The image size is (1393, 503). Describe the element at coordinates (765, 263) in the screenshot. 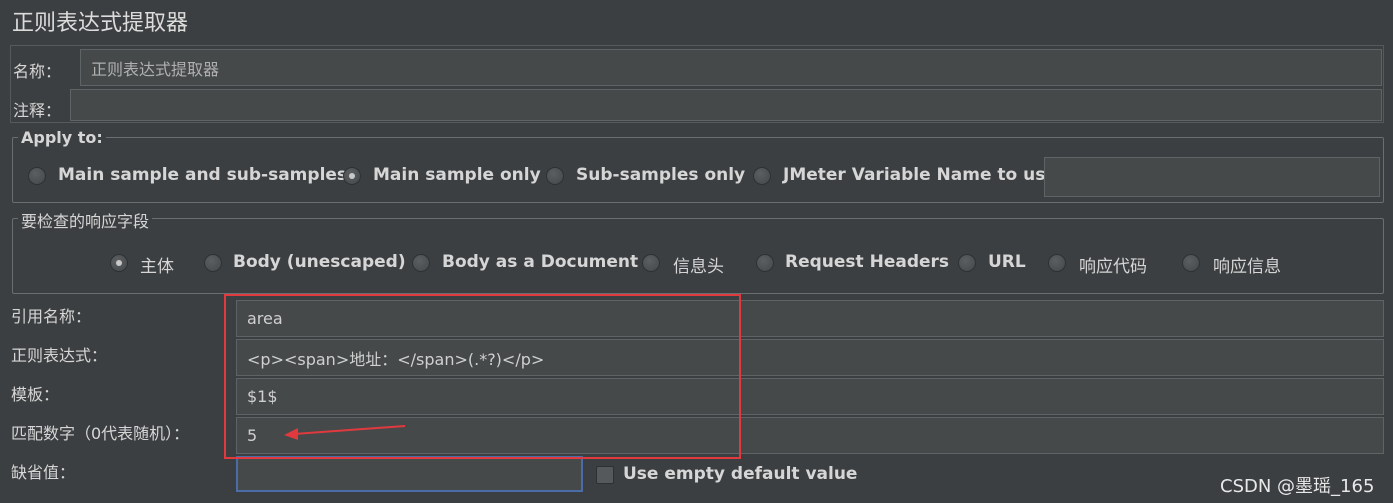

I see `radio-request-headers` at that location.